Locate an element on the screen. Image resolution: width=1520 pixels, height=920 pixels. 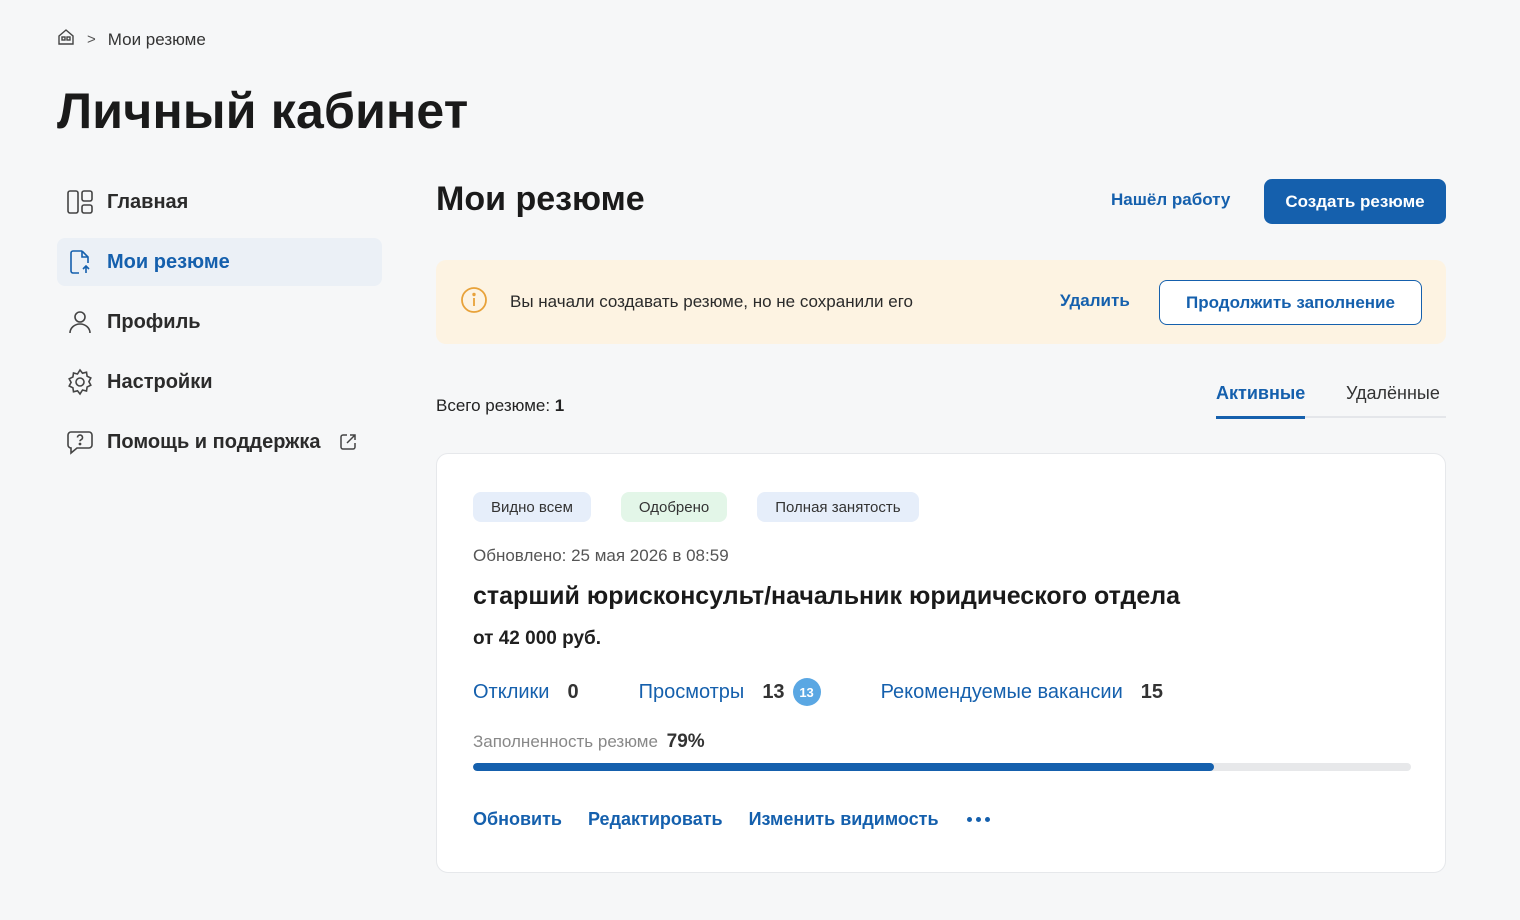
views-count: 13 is located at coordinates (773, 691).